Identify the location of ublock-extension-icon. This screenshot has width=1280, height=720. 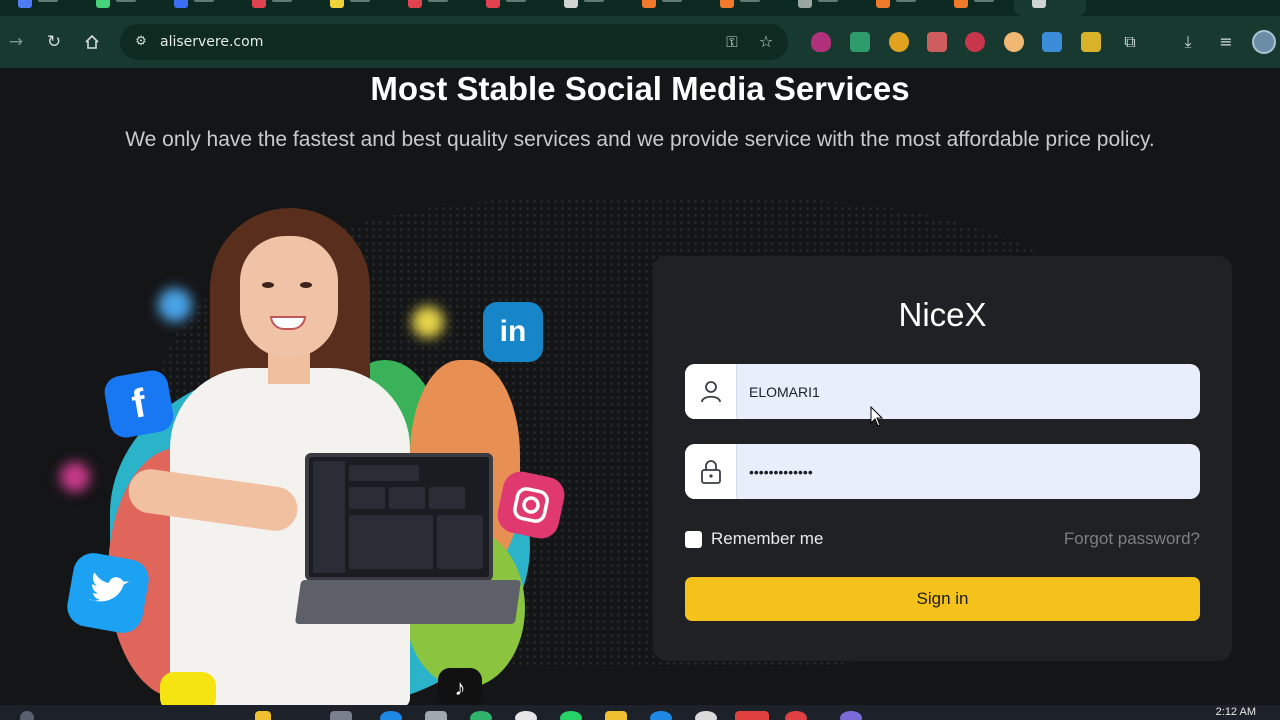
(821, 42).